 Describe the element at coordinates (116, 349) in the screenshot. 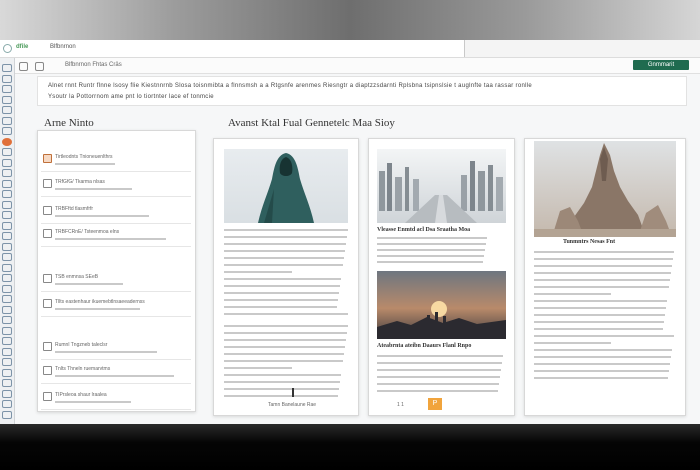

I see `list-item: Rumnl Tngzneb taleclsr` at that location.